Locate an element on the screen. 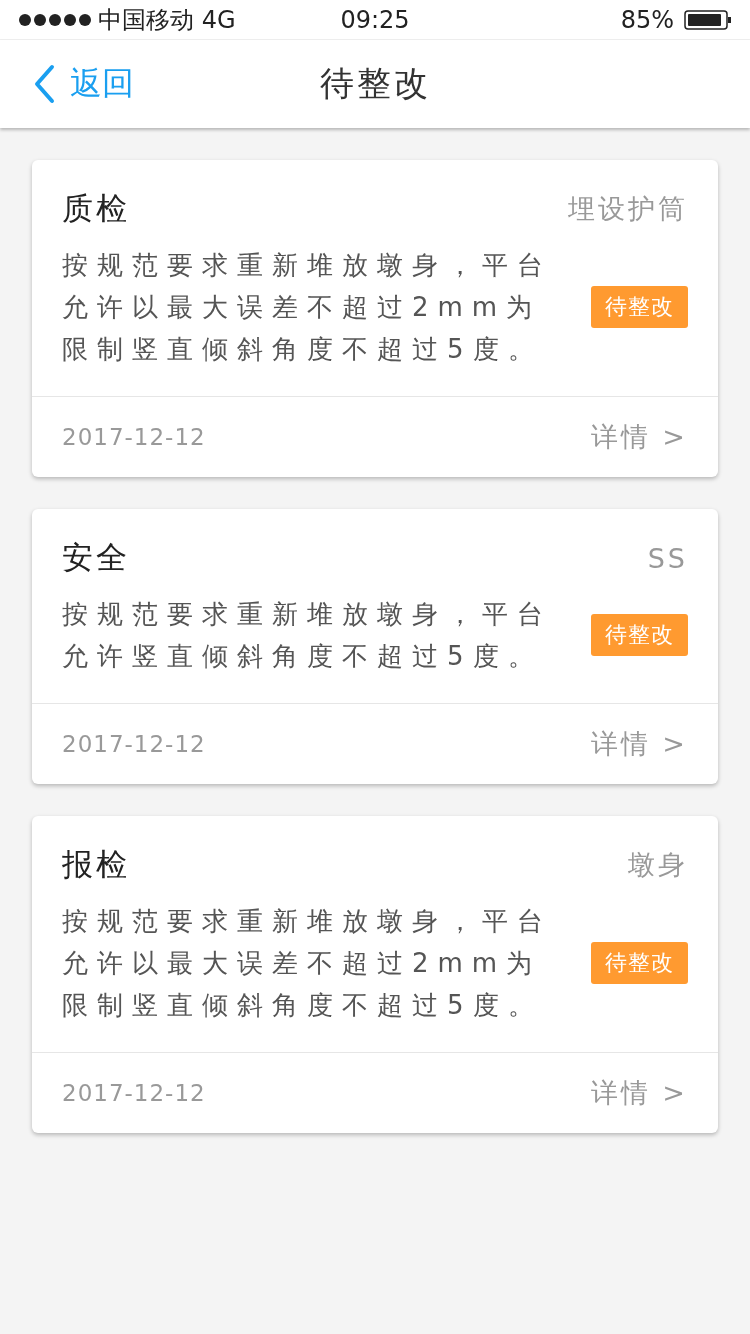 This screenshot has height=1334, width=750. category-label: SS is located at coordinates (667, 558).